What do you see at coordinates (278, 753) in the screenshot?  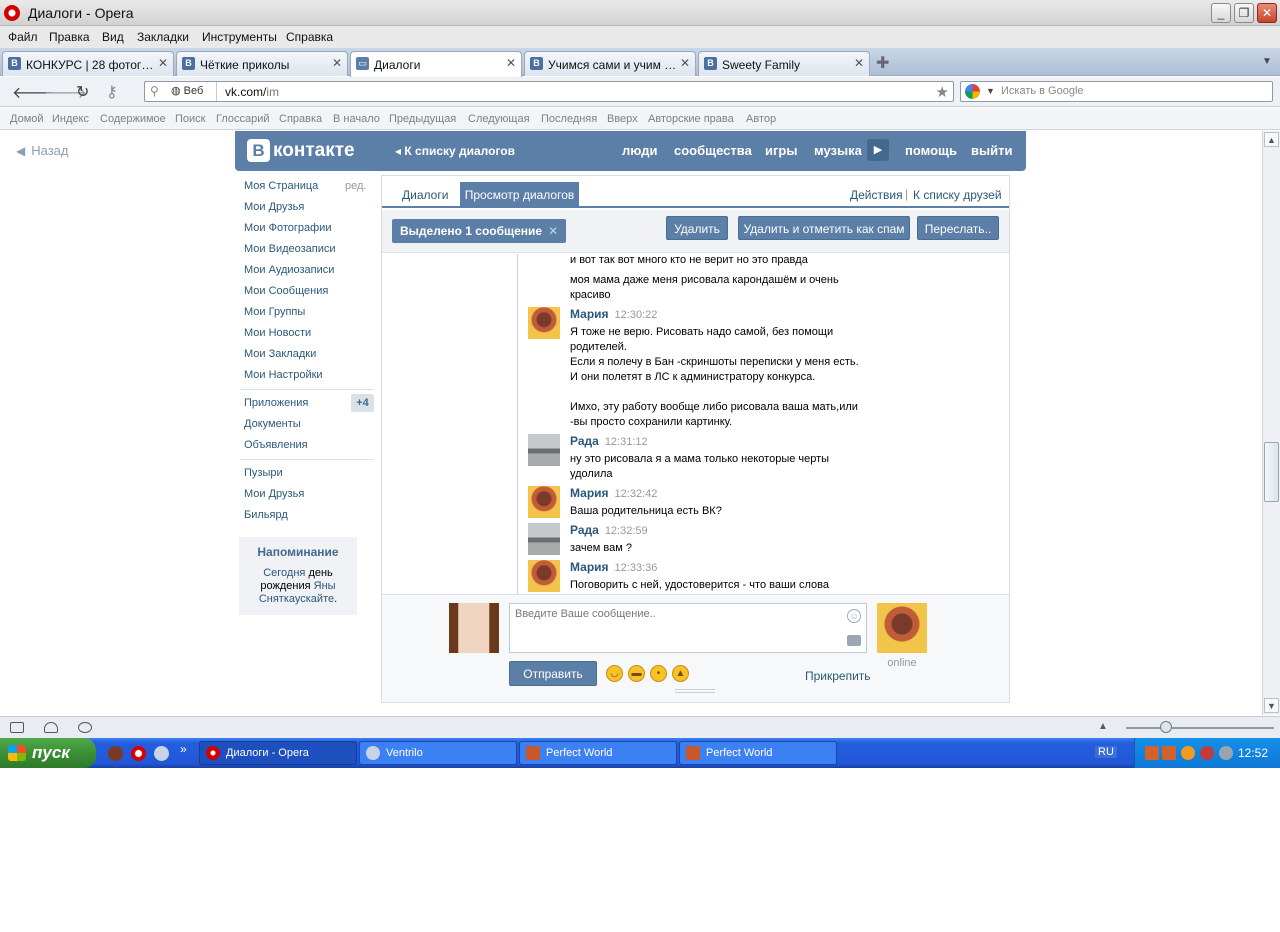 I see `task-opera: Диалоги - Opera` at bounding box center [278, 753].